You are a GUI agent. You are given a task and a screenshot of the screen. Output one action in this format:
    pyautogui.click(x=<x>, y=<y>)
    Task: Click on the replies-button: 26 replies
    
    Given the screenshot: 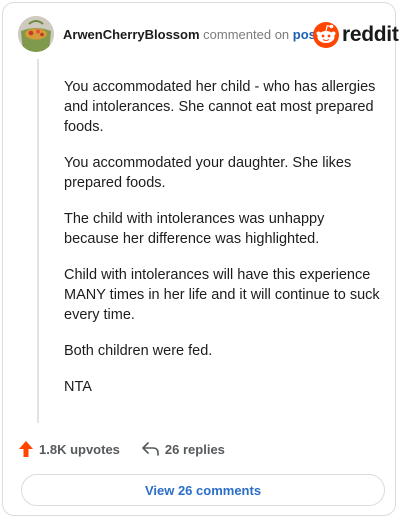 What is the action you would take?
    pyautogui.click(x=183, y=449)
    